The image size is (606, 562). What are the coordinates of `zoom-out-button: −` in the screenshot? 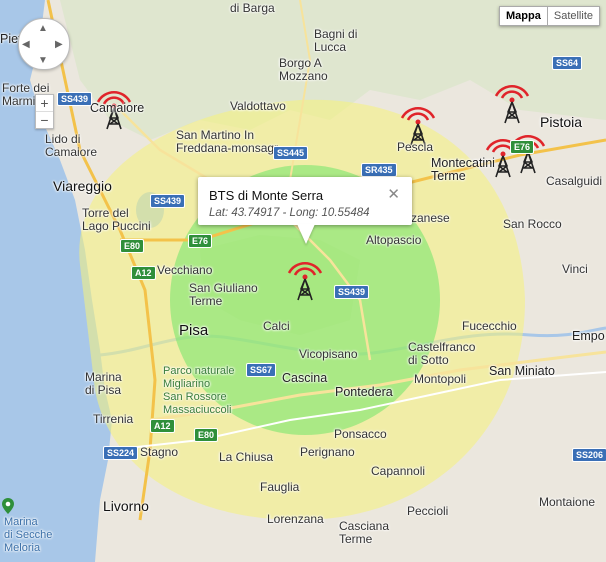 It's located at (44, 119).